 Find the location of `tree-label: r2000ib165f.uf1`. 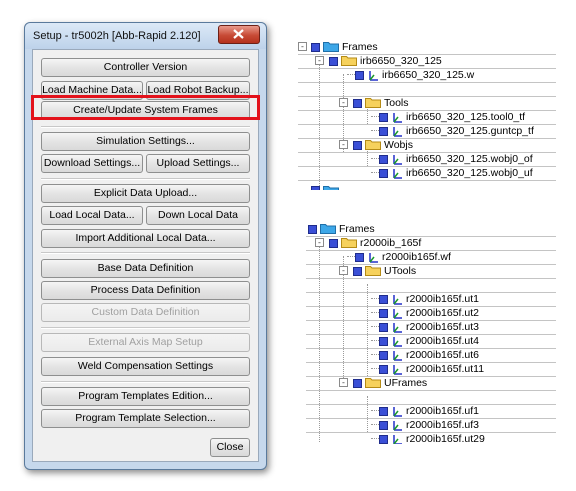

tree-label: r2000ib165f.uf1 is located at coordinates (442, 411).